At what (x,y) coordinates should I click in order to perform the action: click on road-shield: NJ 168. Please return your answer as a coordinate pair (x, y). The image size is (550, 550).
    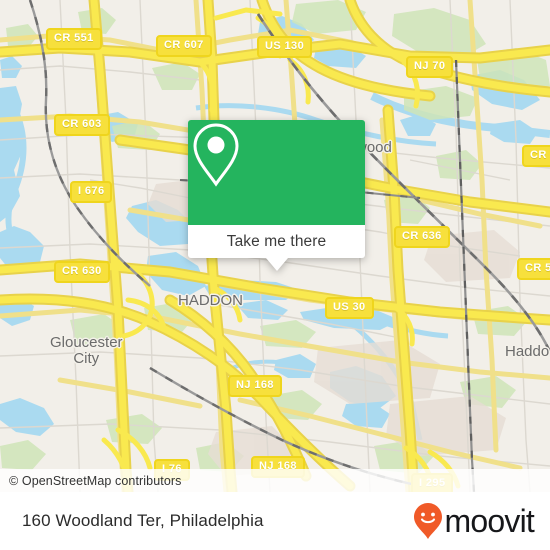
    Looking at the image, I should click on (255, 386).